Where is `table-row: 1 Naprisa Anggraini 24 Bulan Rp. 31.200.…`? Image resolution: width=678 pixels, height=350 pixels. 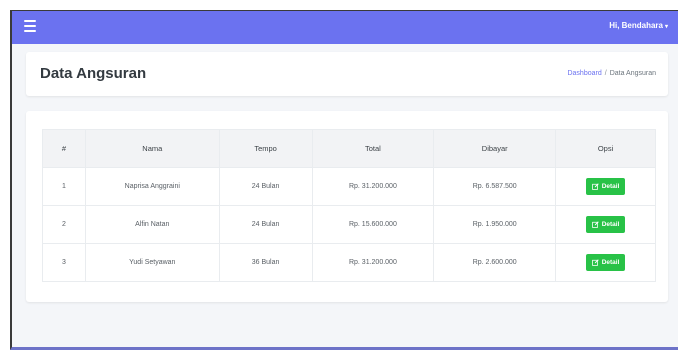
table-row: 1 Naprisa Anggraini 24 Bulan Rp. 31.200.… is located at coordinates (349, 186).